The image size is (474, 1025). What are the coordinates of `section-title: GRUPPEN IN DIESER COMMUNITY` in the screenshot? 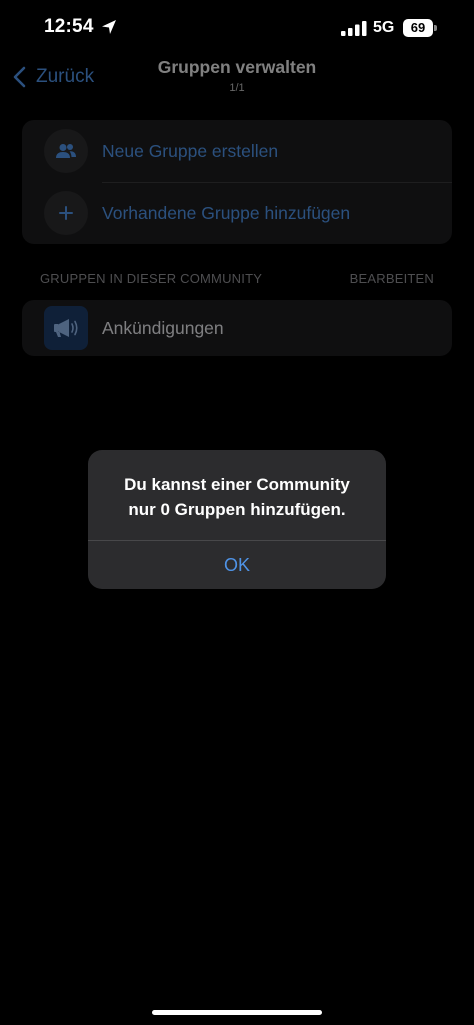 It's located at (151, 278).